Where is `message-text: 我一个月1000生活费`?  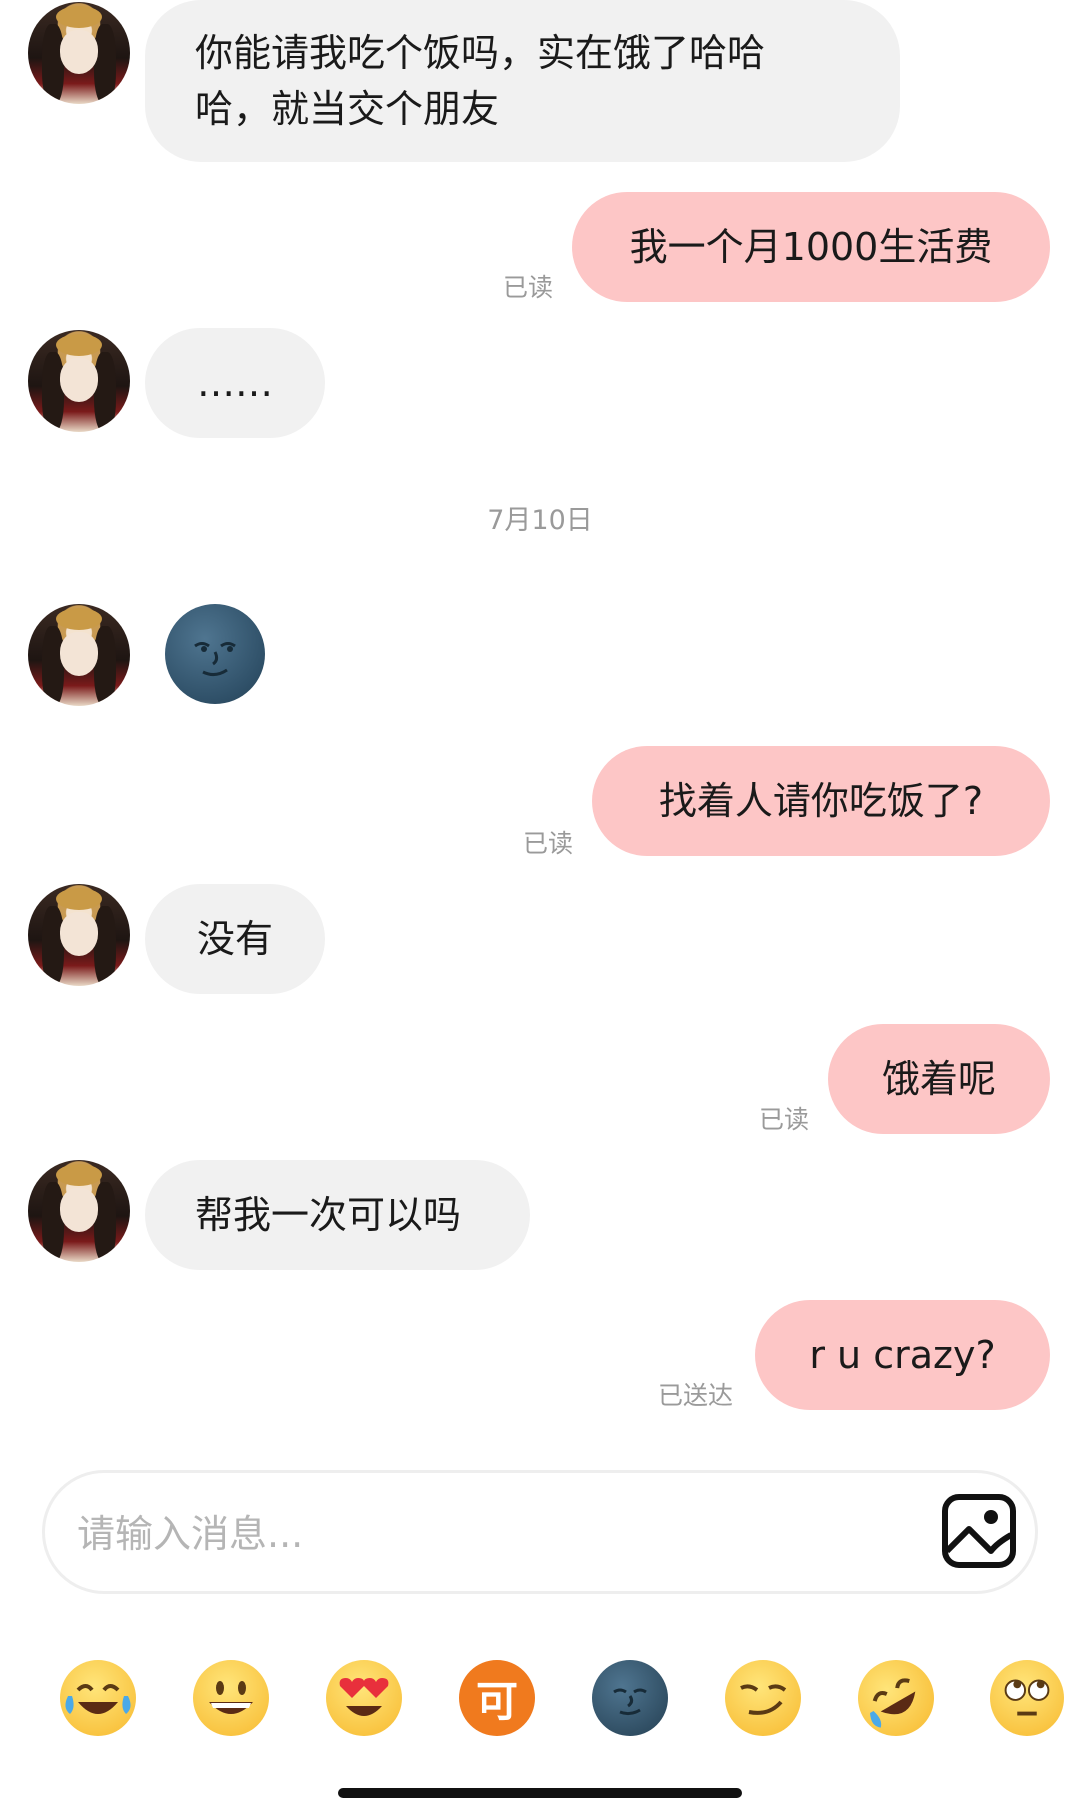 message-text: 我一个月1000生活费 is located at coordinates (811, 247).